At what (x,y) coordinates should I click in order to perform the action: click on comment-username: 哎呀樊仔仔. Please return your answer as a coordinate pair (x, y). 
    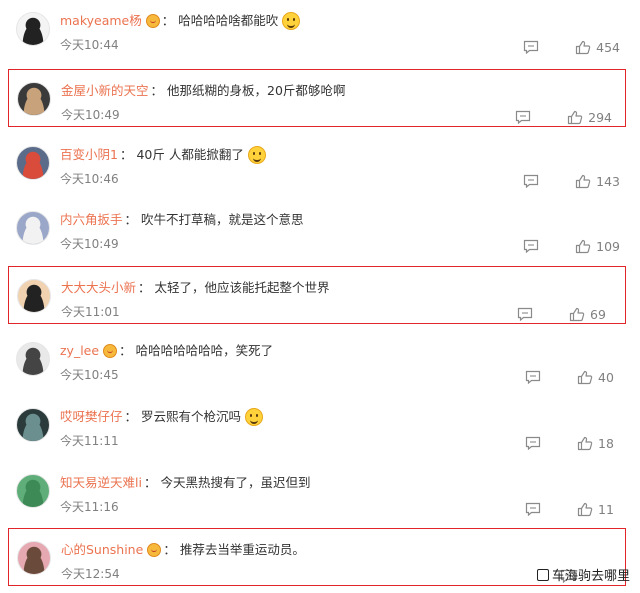
    Looking at the image, I should click on (91, 417).